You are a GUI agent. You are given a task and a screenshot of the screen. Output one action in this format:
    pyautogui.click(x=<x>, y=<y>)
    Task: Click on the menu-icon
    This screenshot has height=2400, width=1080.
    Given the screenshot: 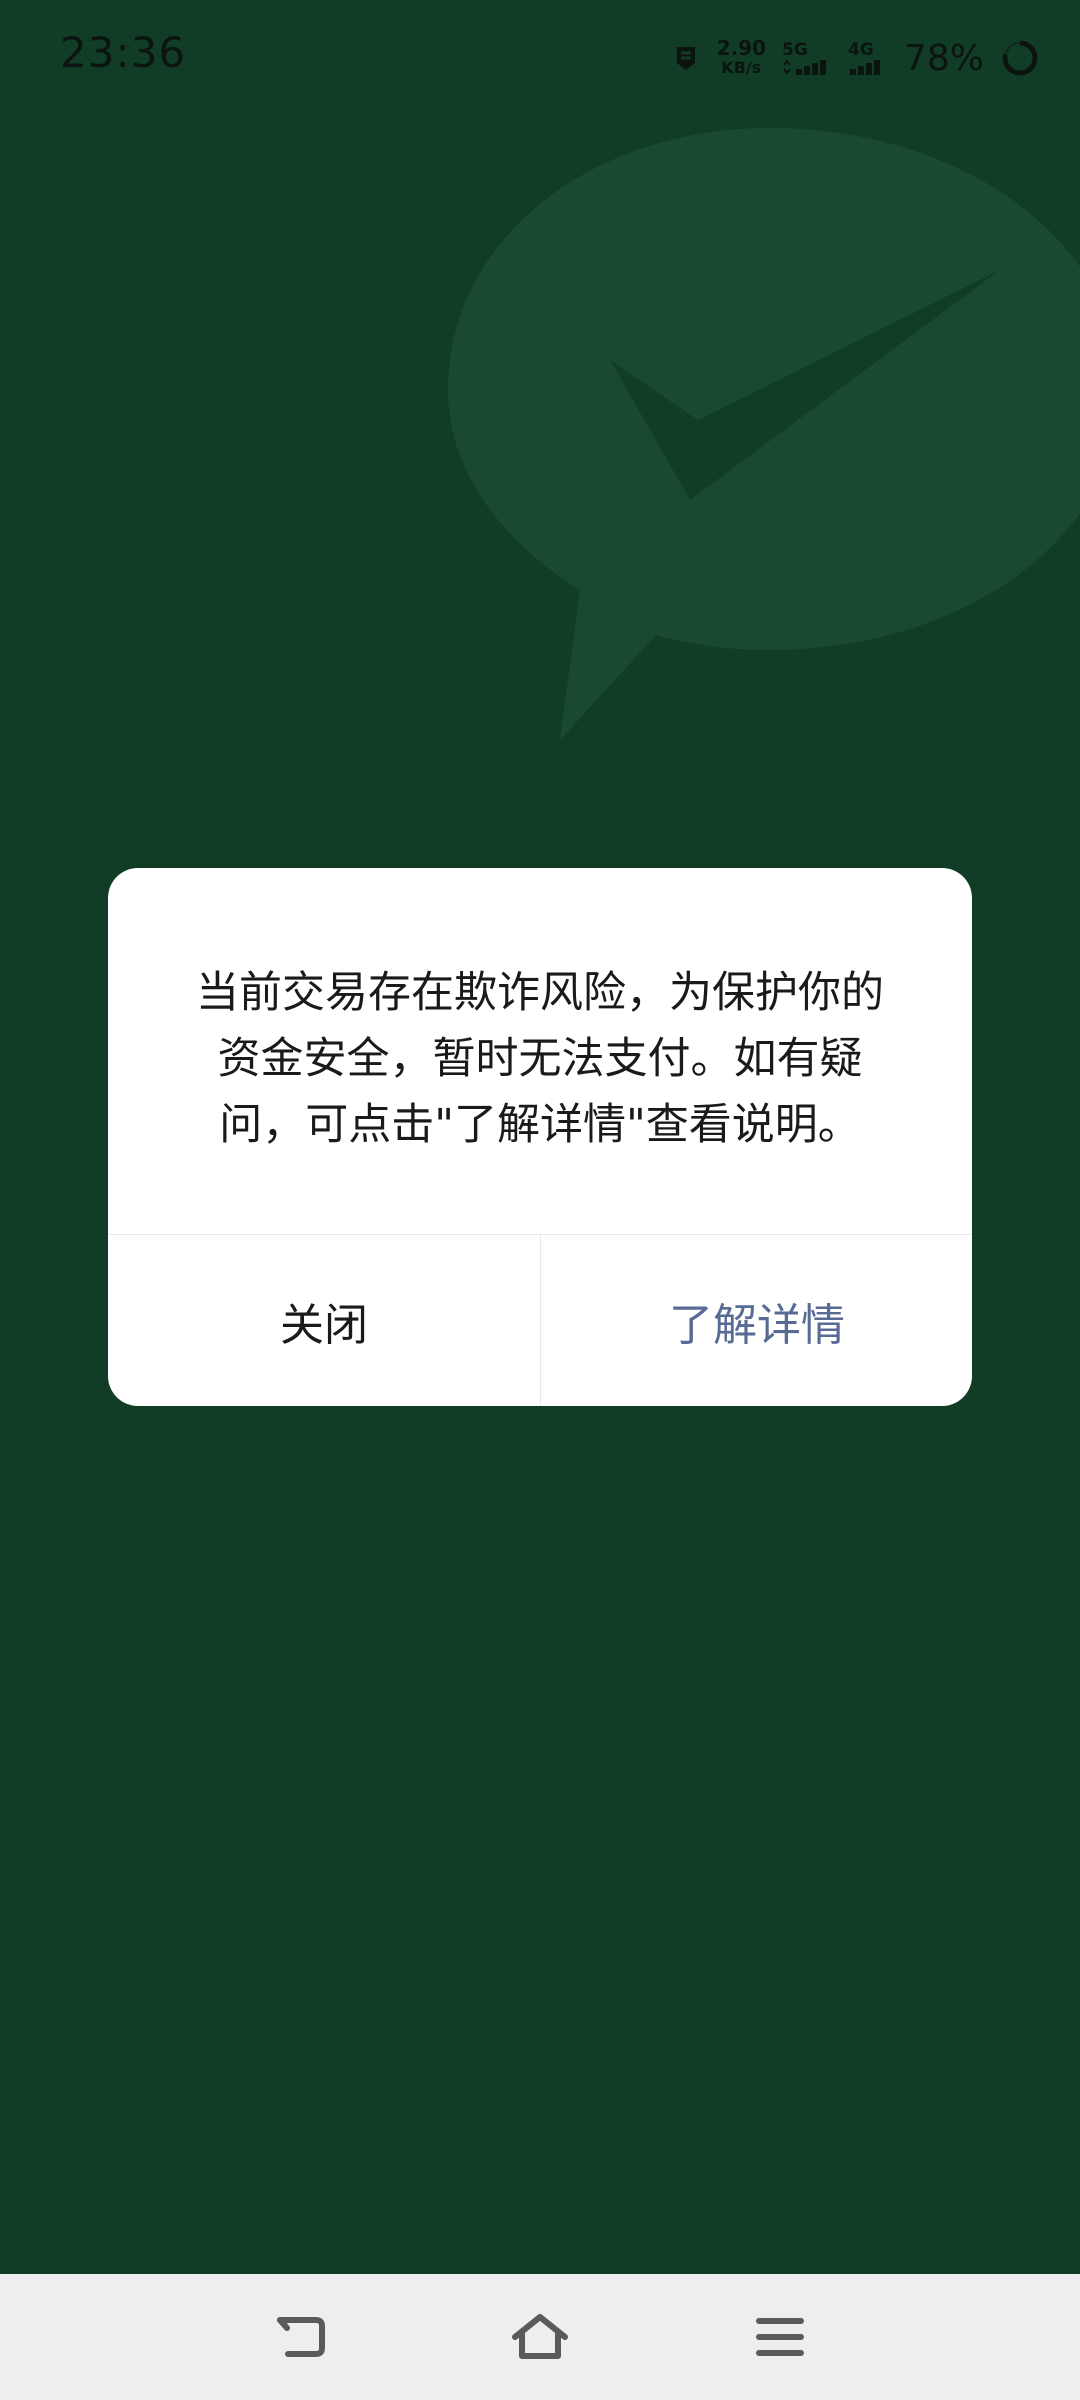 What is the action you would take?
    pyautogui.click(x=780, y=2337)
    